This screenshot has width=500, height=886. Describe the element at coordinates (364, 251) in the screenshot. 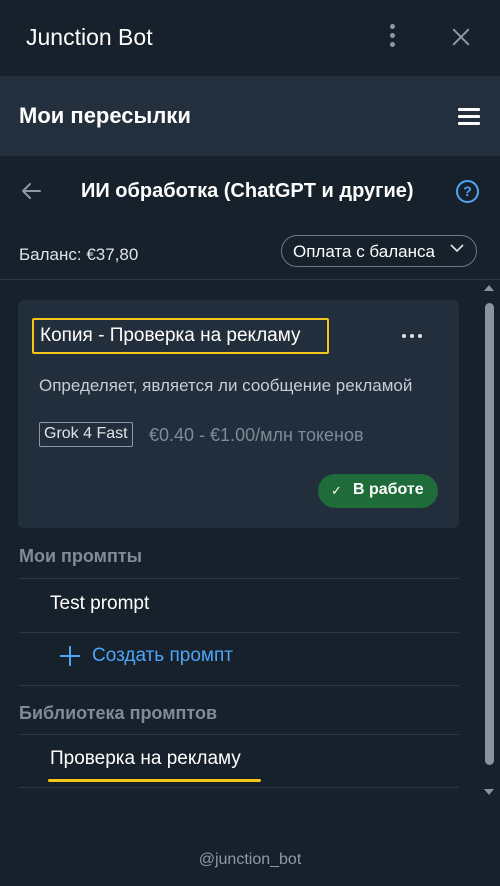

I see `payment-mode-value: Оплата с баланса` at that location.